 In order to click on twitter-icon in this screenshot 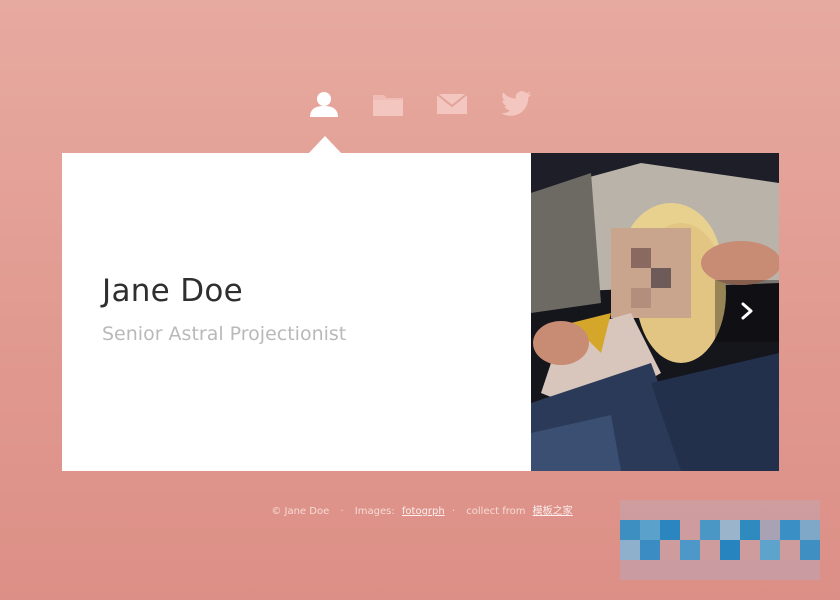, I will do `click(516, 103)`.